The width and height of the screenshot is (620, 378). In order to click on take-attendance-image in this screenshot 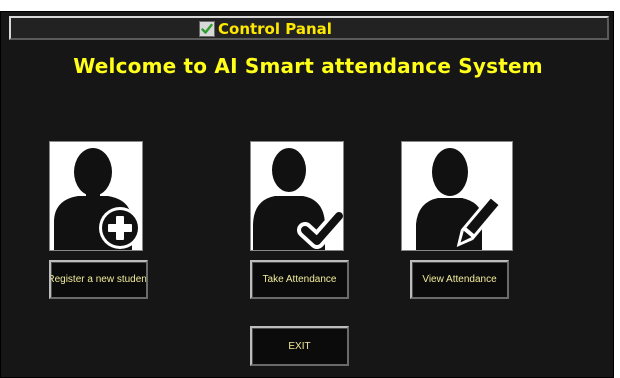, I will do `click(297, 196)`.